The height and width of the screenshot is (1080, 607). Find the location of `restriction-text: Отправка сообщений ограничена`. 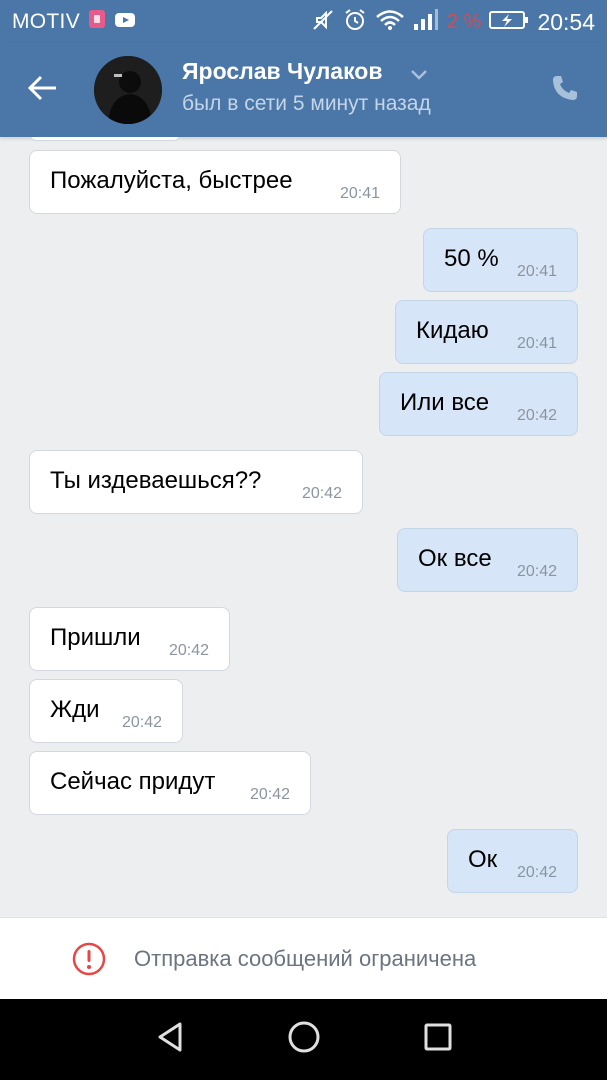

restriction-text: Отправка сообщений ограничена is located at coordinates (305, 958).